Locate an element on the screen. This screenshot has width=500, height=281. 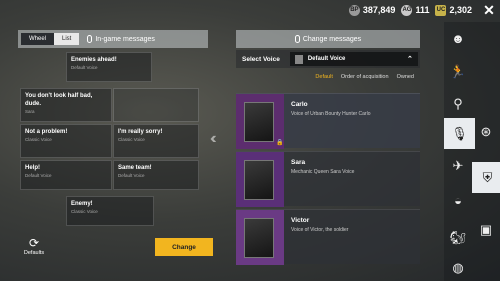
sort-order-of-acquisition: Order of acquisition is located at coordinates (365, 80).